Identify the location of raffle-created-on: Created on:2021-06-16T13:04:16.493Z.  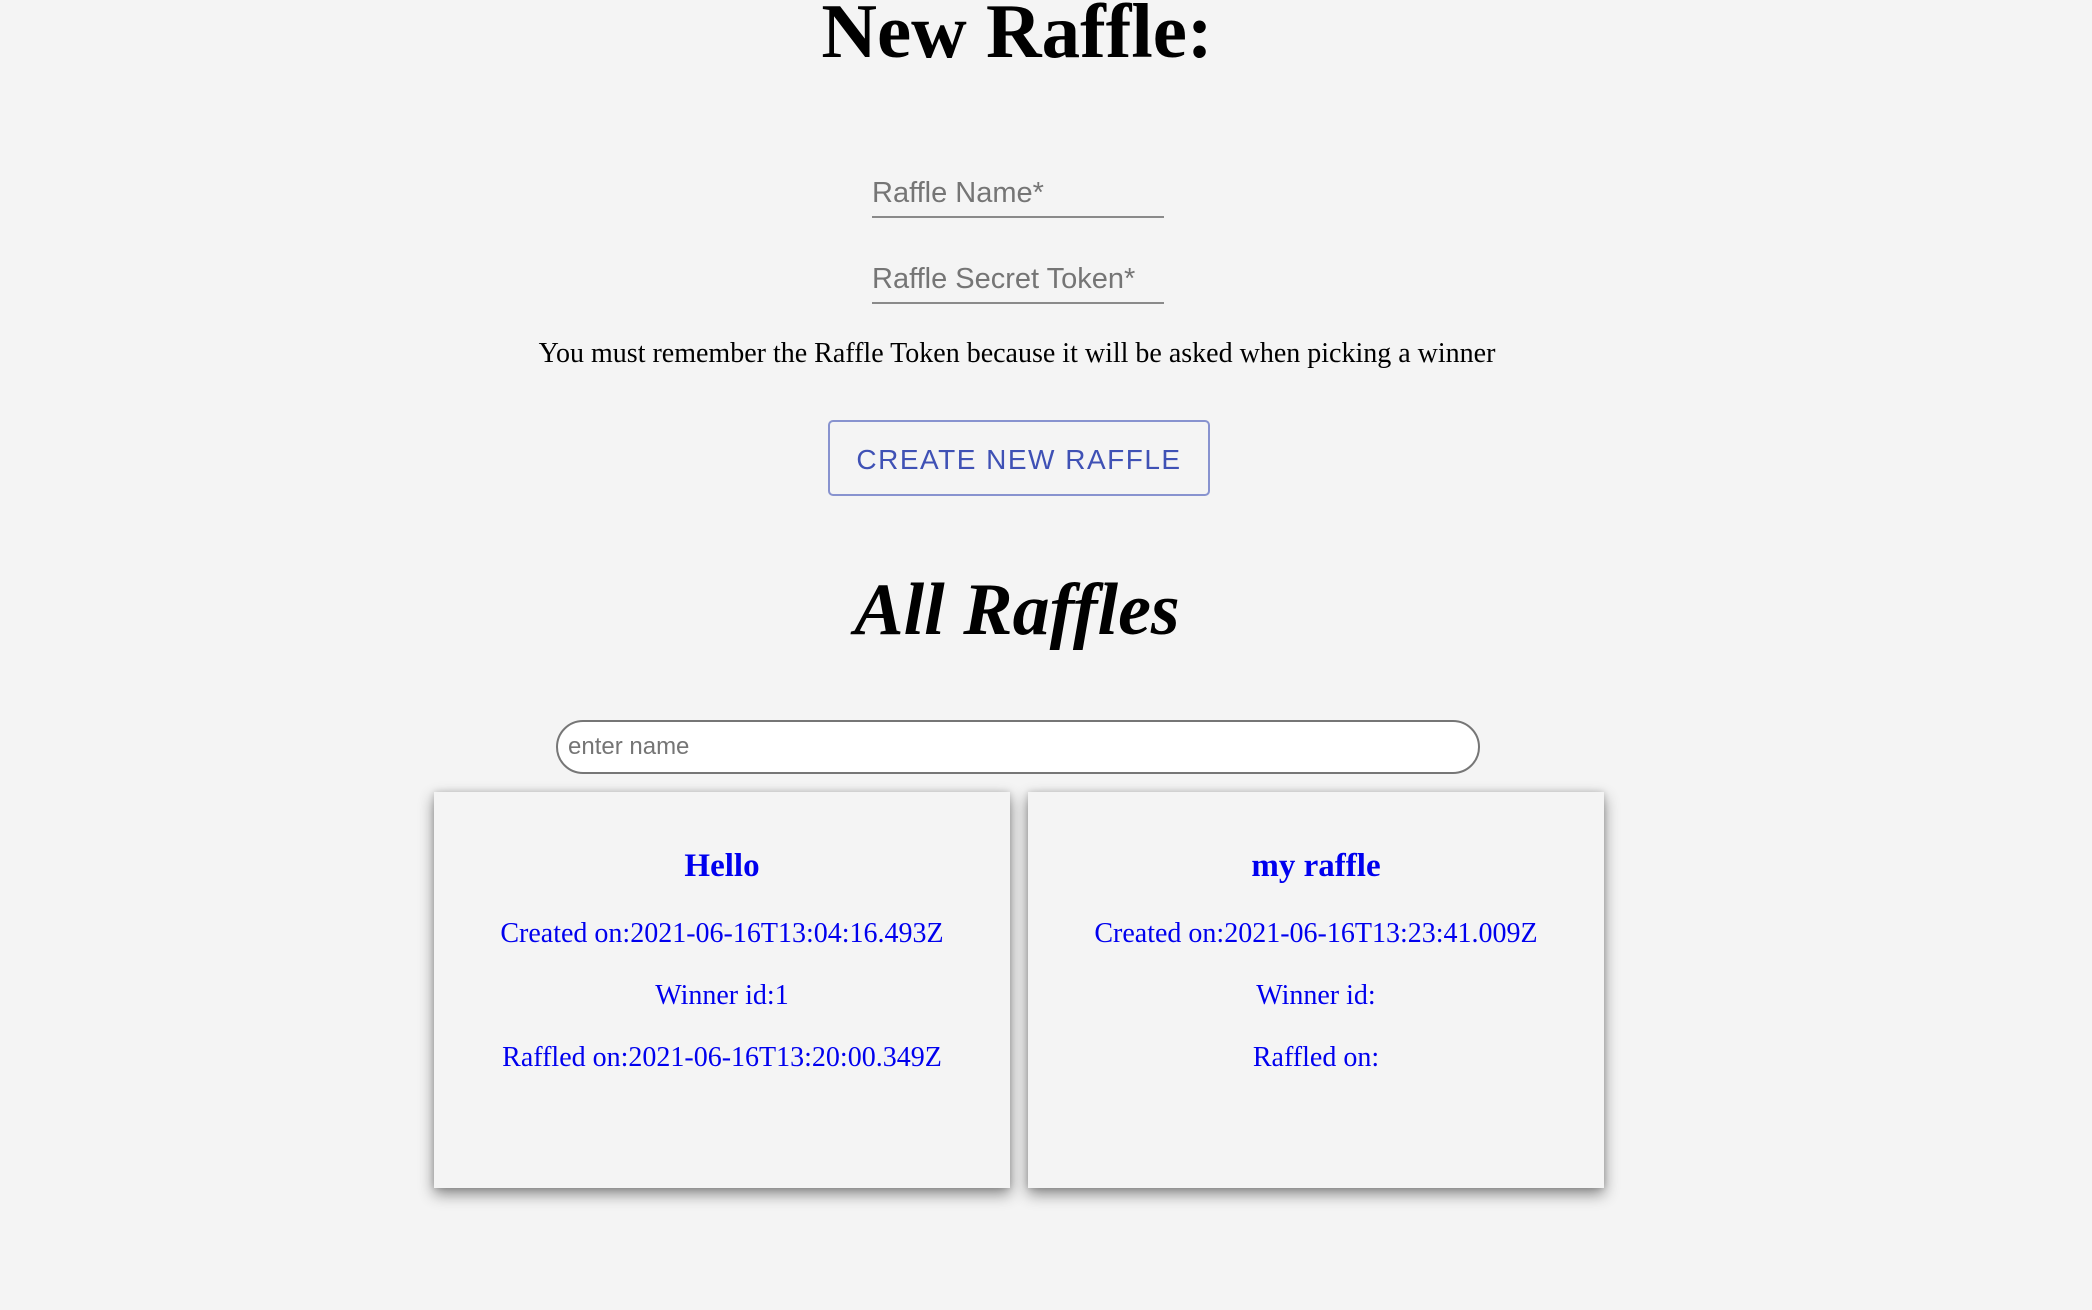
(722, 933).